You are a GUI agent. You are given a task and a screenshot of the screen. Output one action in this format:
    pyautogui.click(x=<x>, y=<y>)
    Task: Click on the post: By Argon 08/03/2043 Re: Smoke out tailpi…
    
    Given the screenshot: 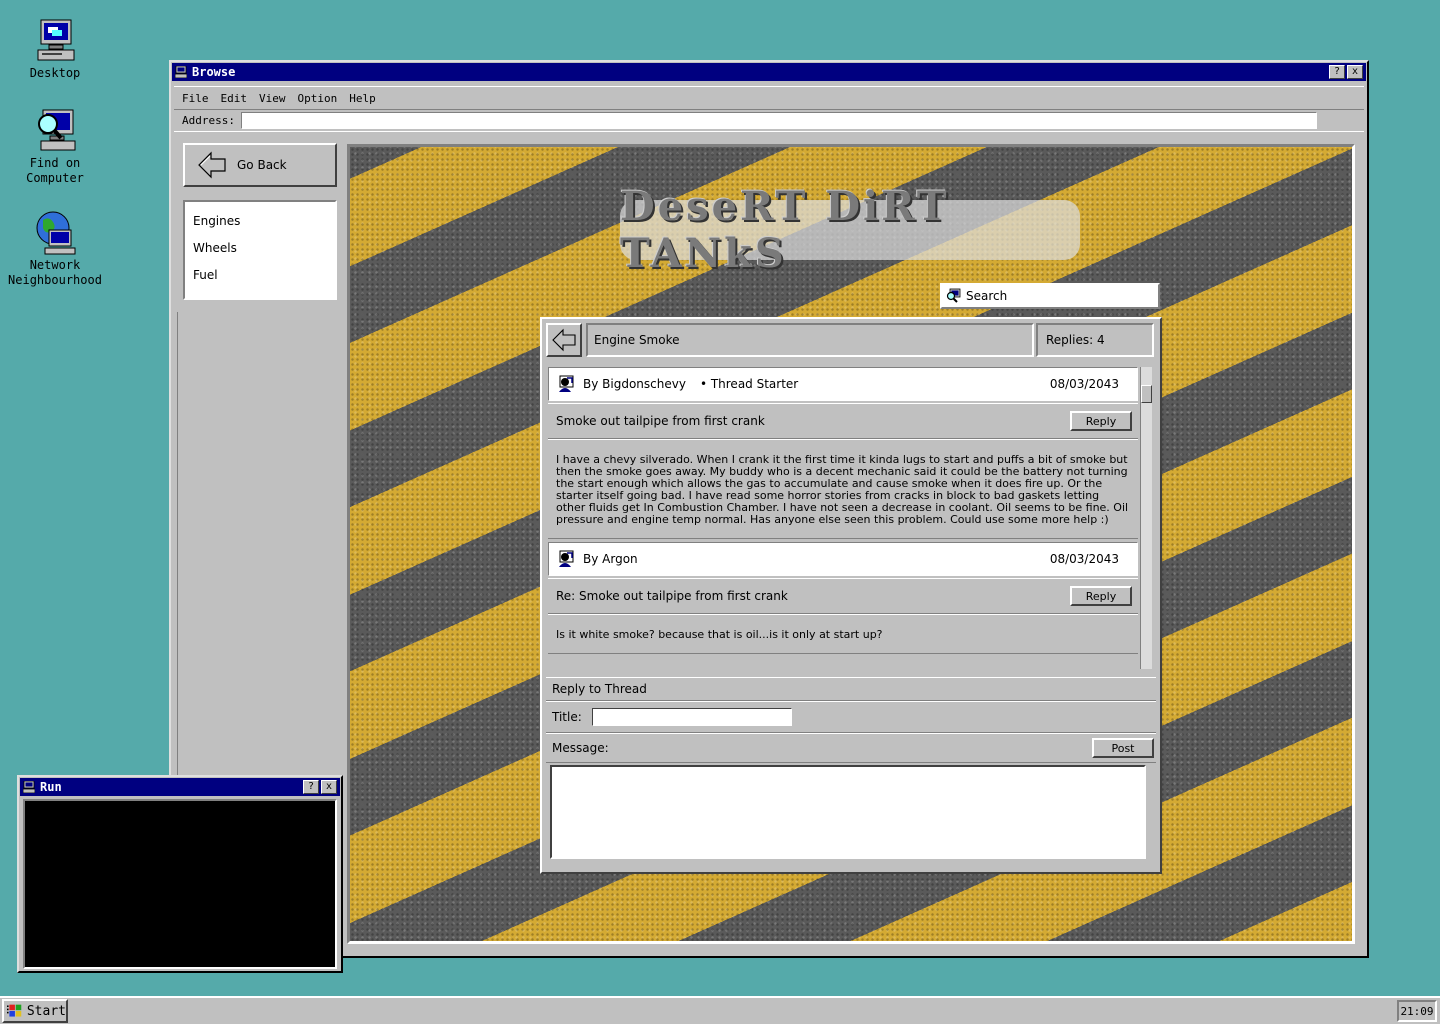 What is the action you would take?
    pyautogui.click(x=843, y=598)
    